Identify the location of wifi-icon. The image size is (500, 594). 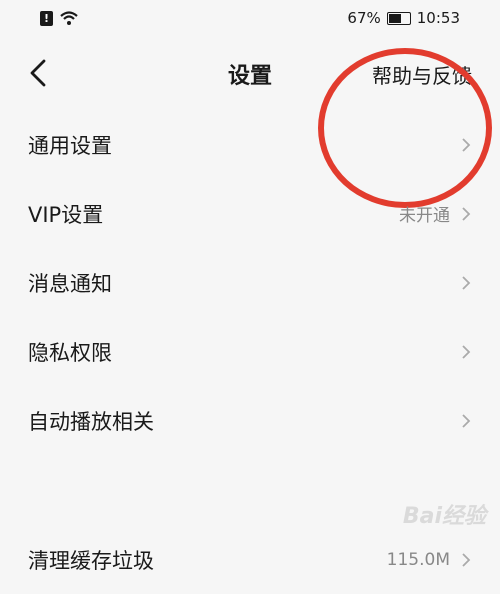
(69, 18).